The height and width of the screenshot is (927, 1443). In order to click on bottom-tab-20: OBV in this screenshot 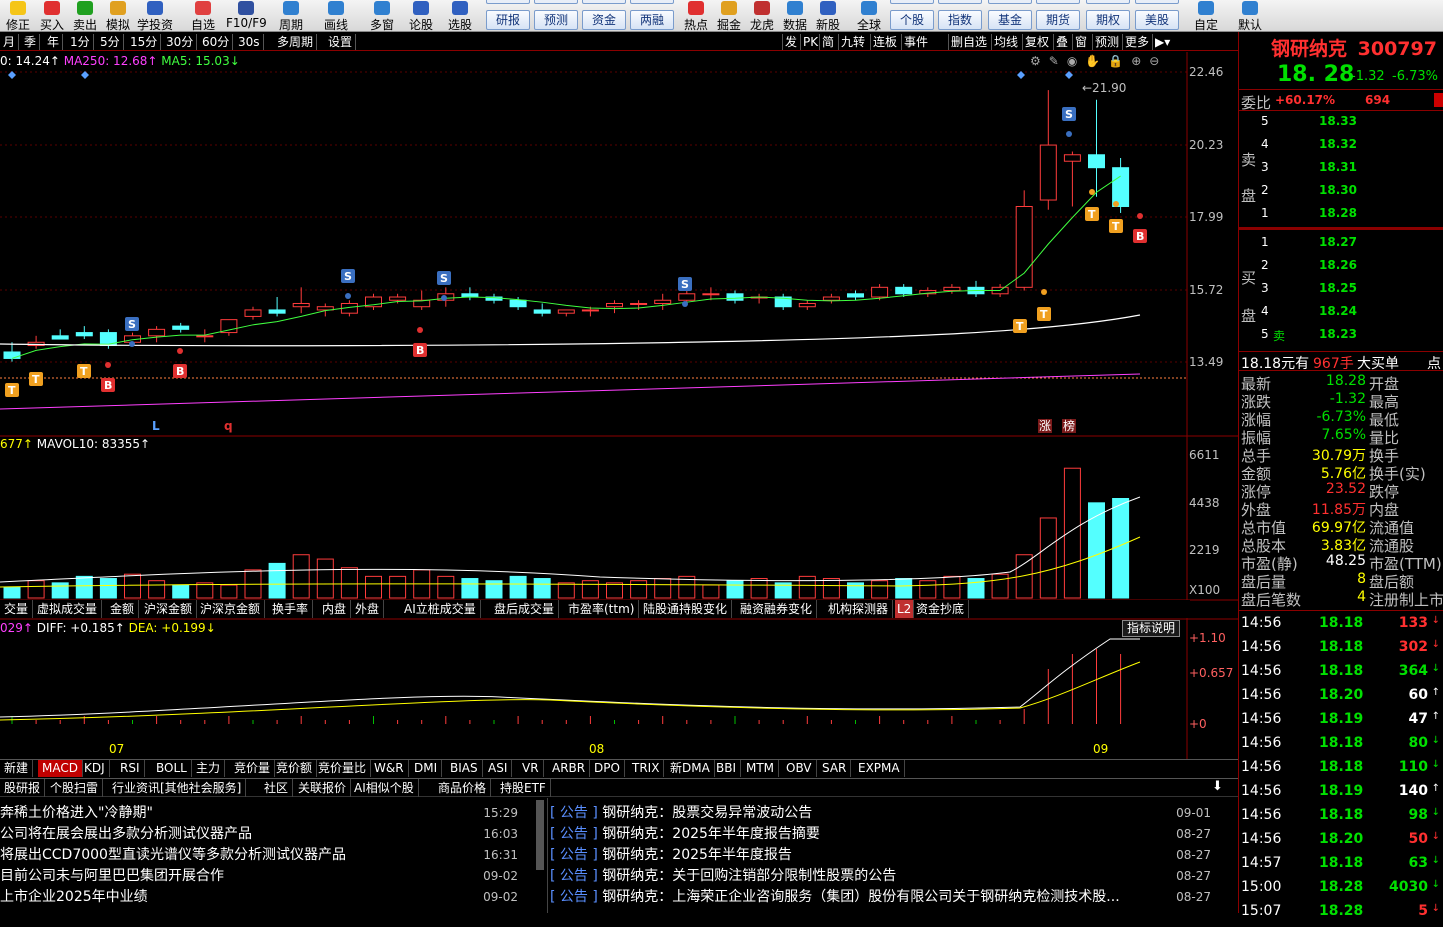, I will do `click(799, 768)`.